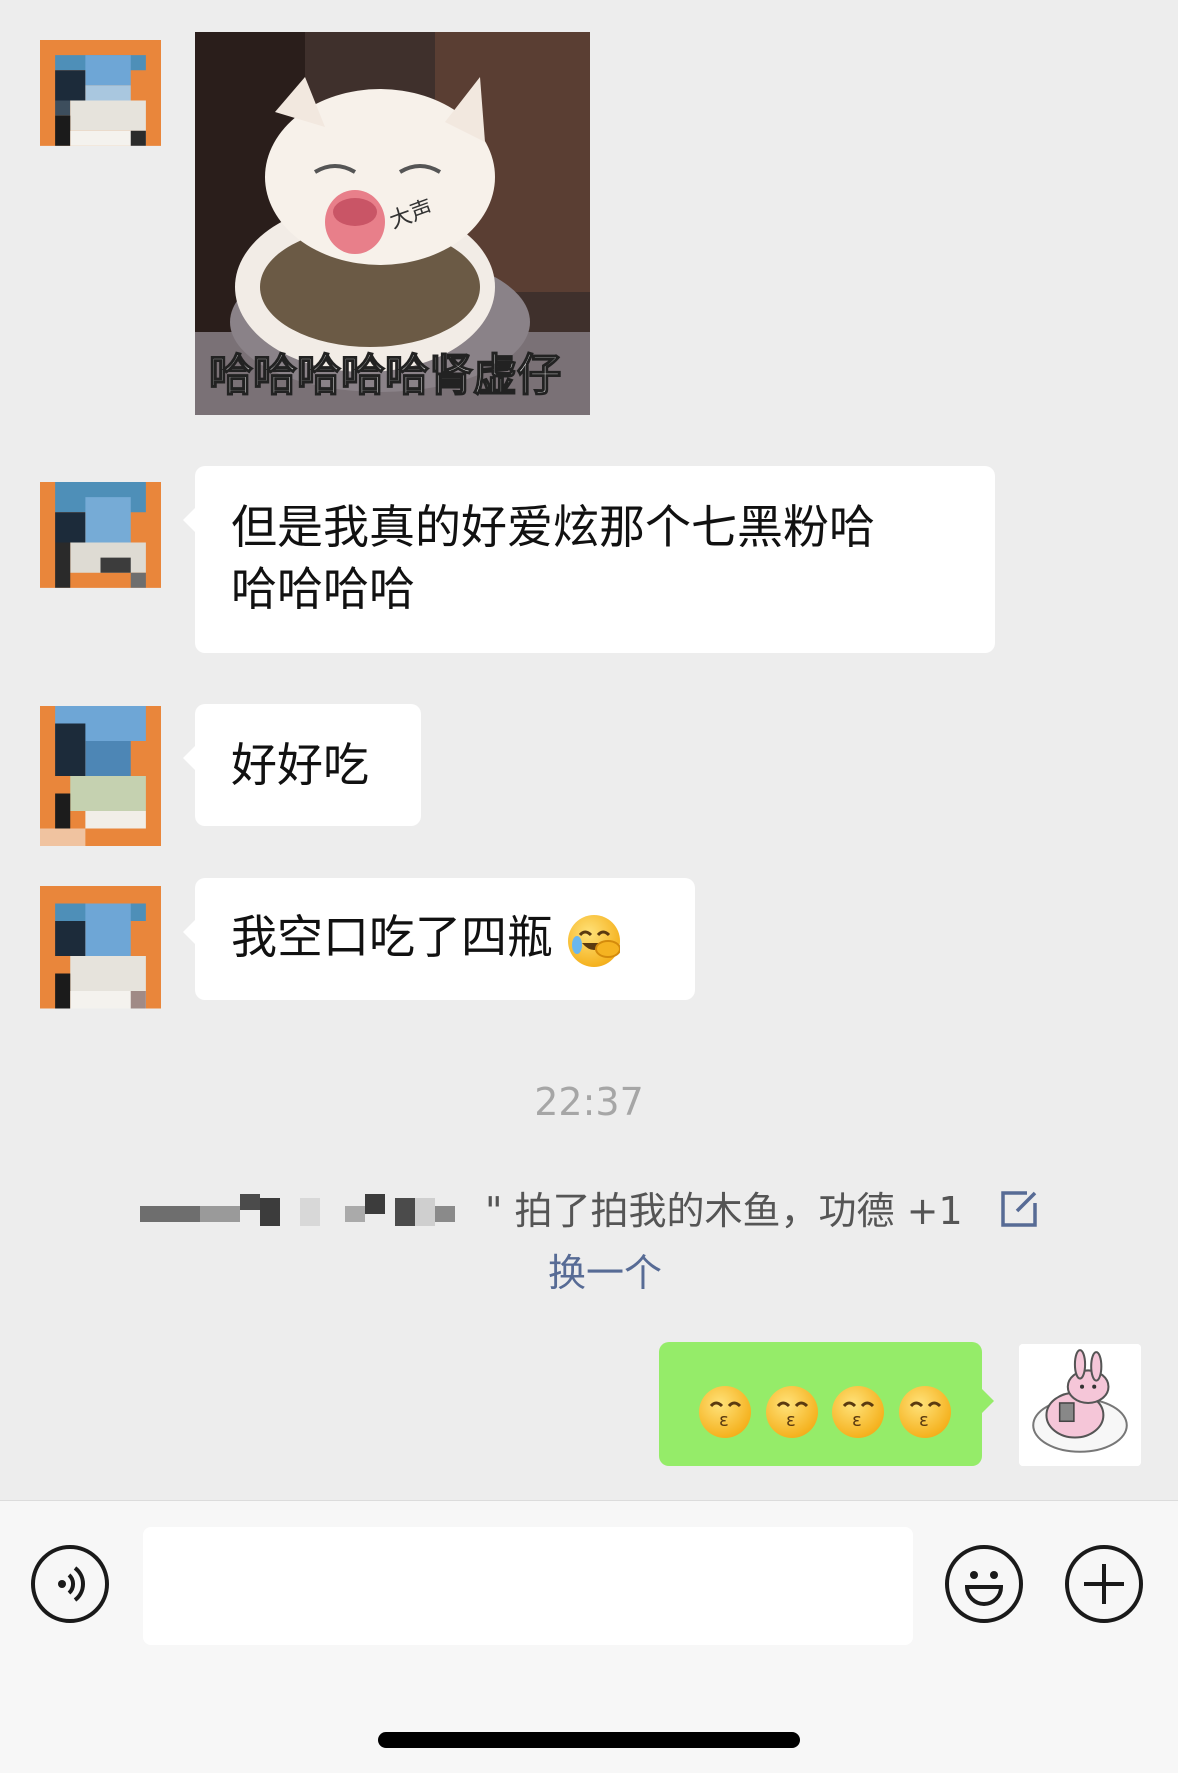 The image size is (1178, 1773). Describe the element at coordinates (553, 527) in the screenshot. I see `message-text-line: 但是我真的好爱炫那个七黑粉哈` at that location.